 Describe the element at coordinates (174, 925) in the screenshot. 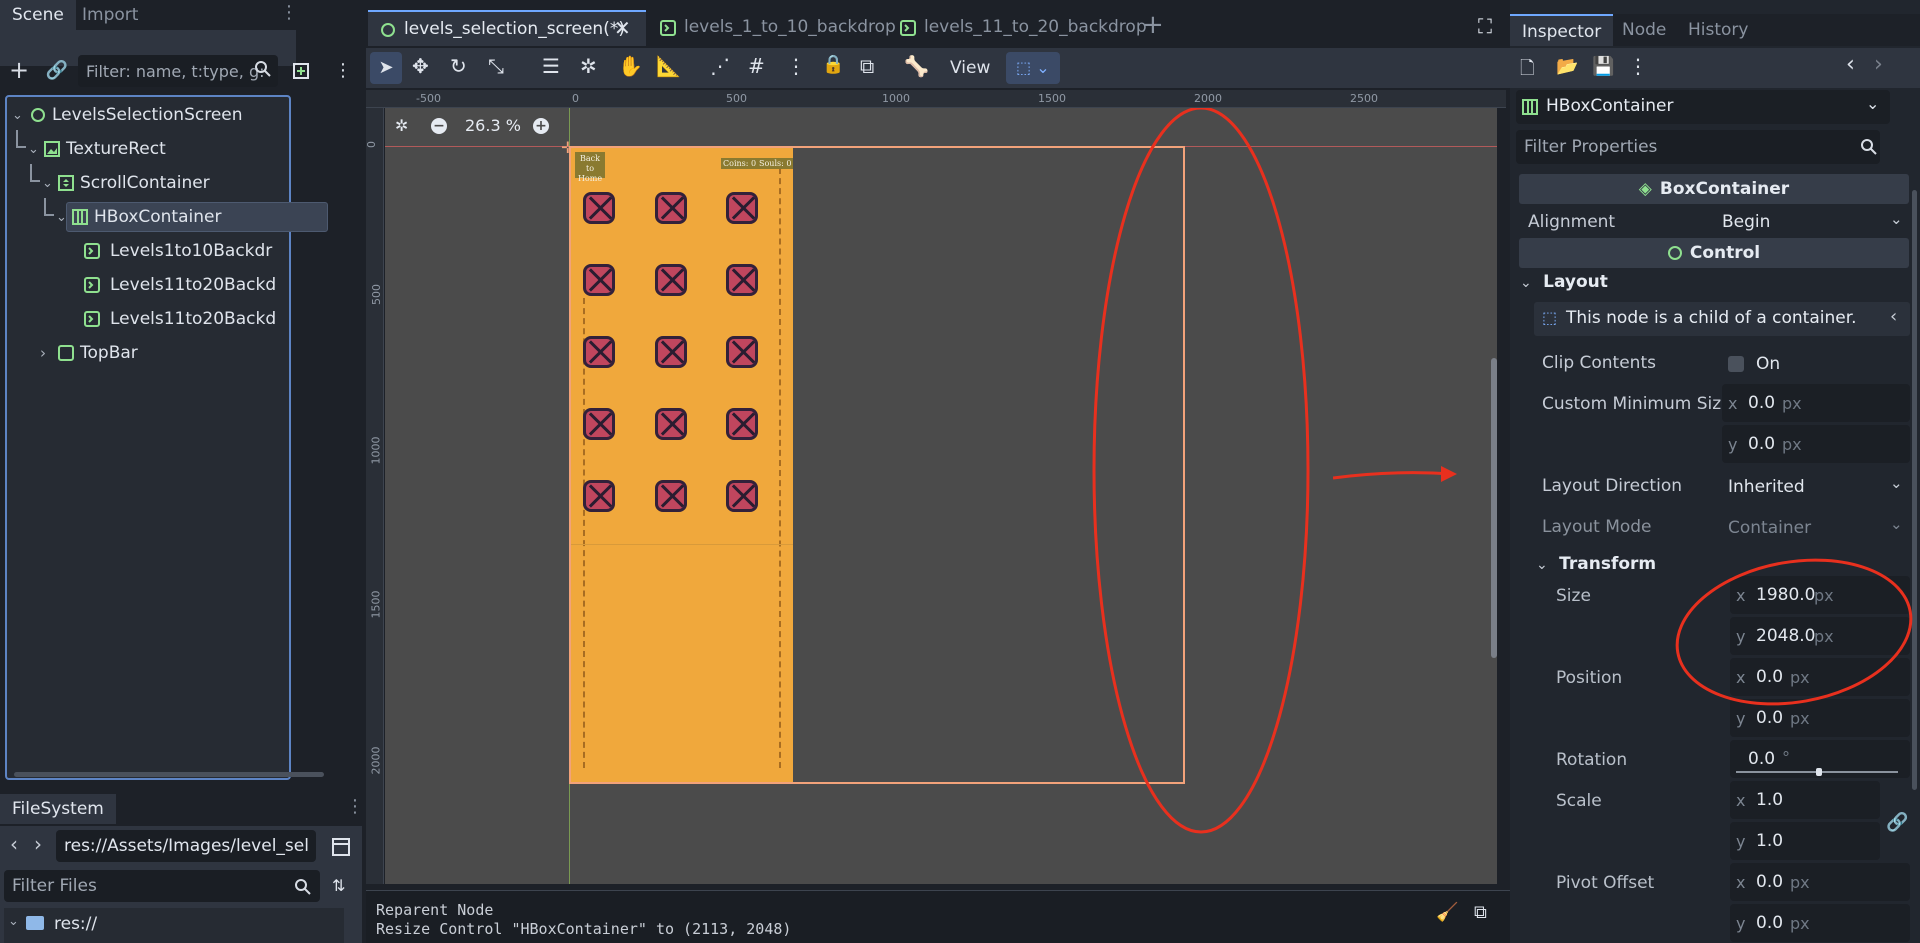

I see `filesystem-tree: ⌄ res://` at that location.